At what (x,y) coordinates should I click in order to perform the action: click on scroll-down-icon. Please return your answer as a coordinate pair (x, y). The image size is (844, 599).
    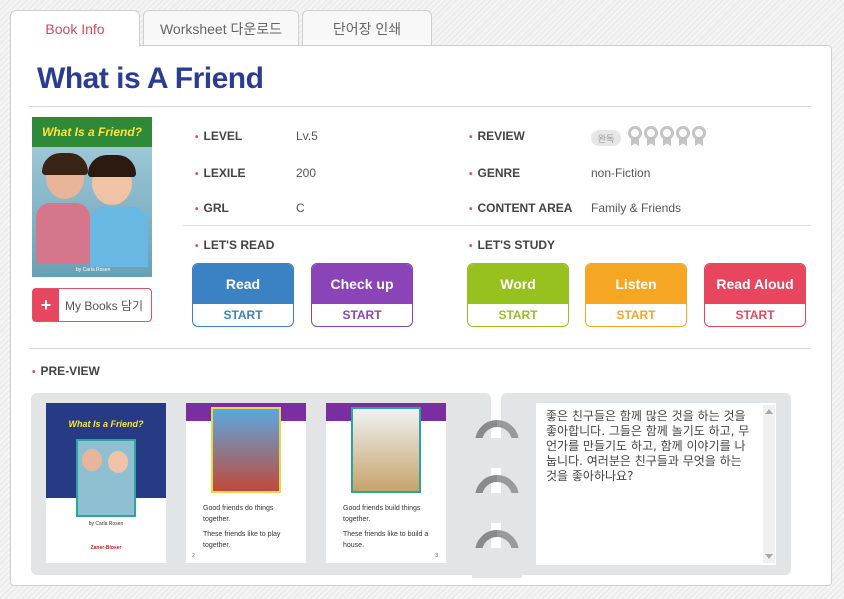
    Looking at the image, I should click on (769, 556).